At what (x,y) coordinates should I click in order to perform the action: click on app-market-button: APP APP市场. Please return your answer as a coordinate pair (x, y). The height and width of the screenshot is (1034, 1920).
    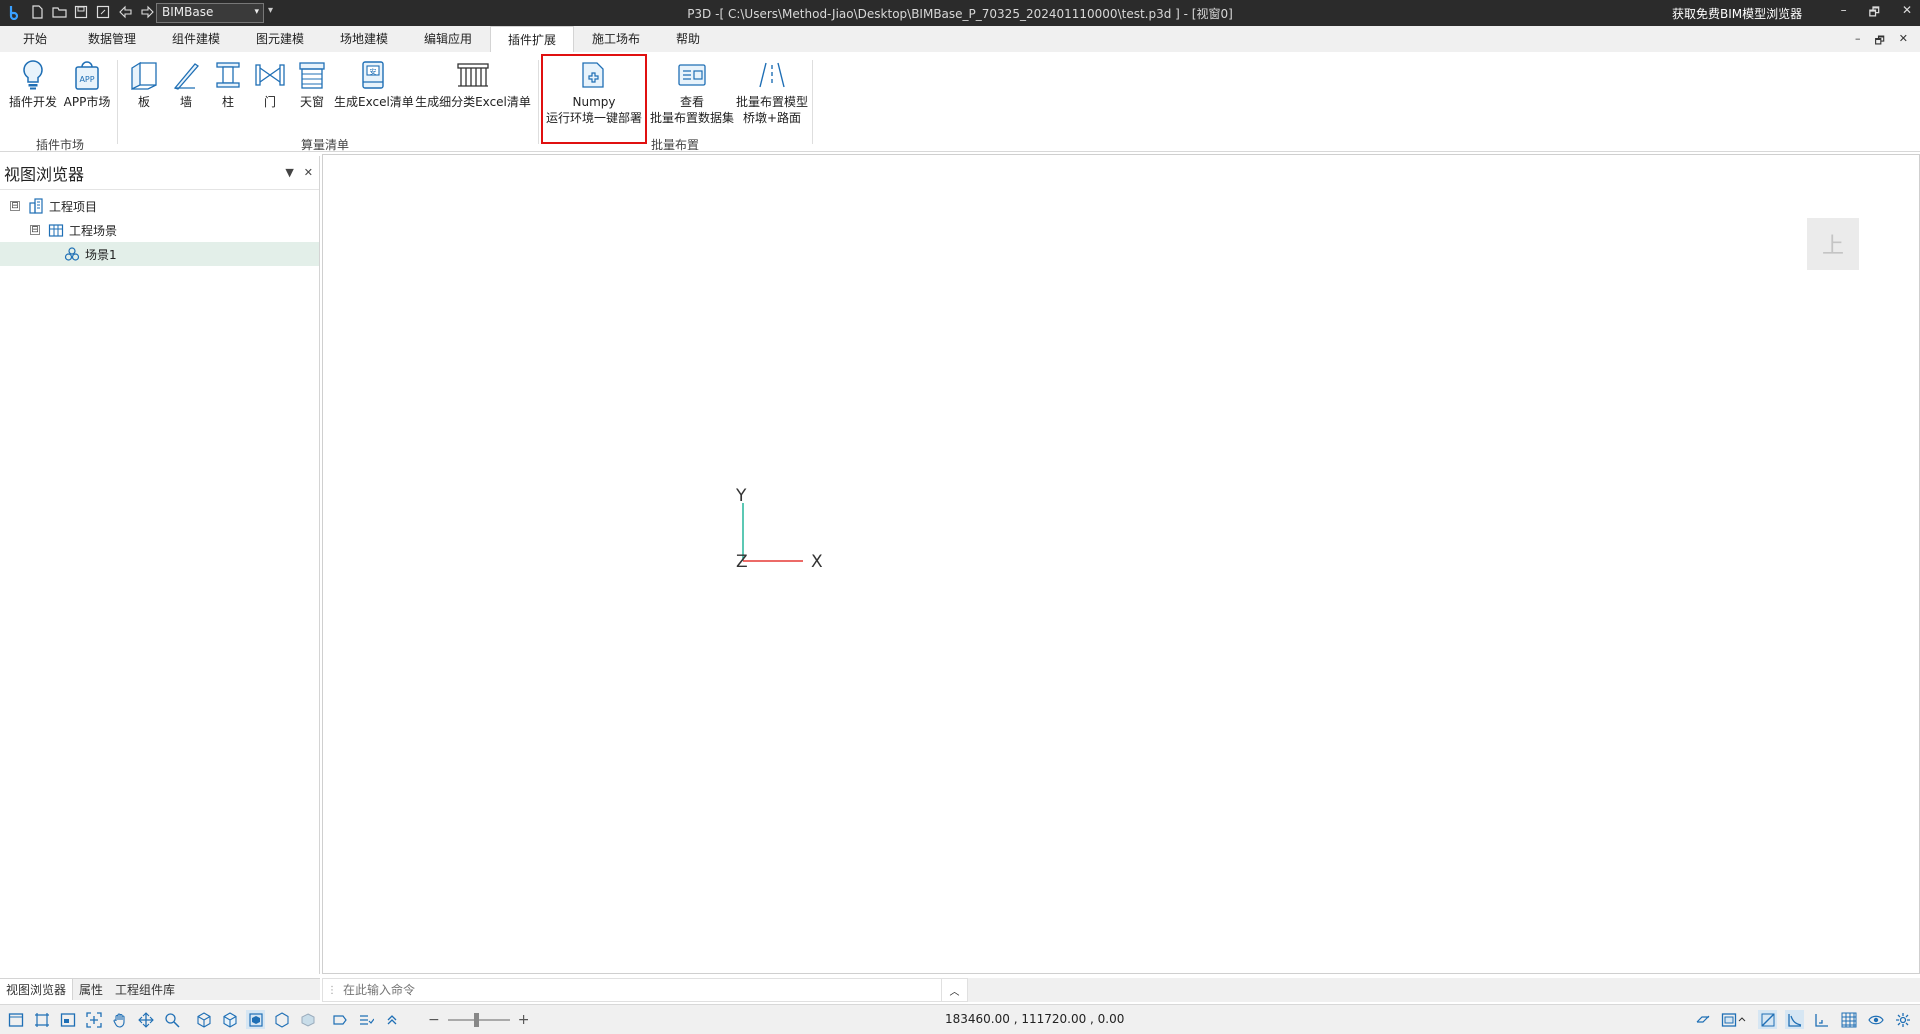
    Looking at the image, I should click on (87, 84).